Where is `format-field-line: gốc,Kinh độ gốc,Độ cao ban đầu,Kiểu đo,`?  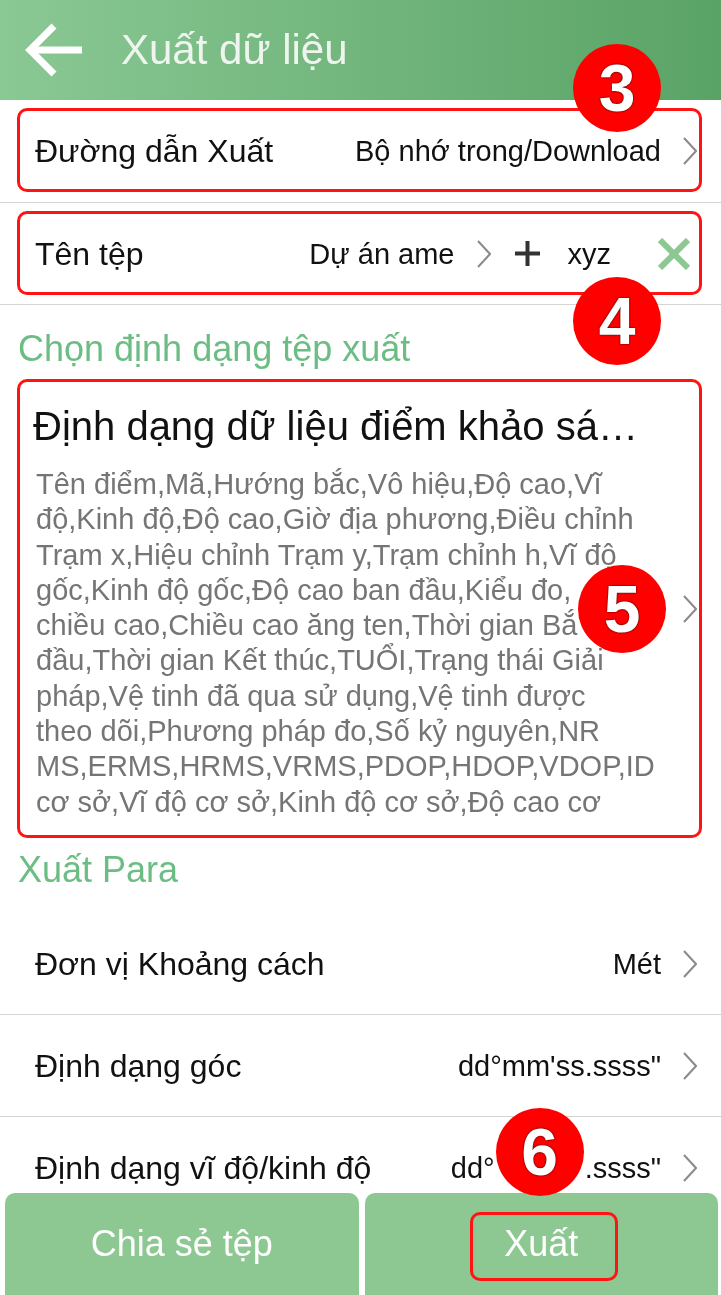
format-field-line: gốc,Kinh độ gốc,Độ cao ban đầu,Kiểu đo, is located at coordinates (304, 590).